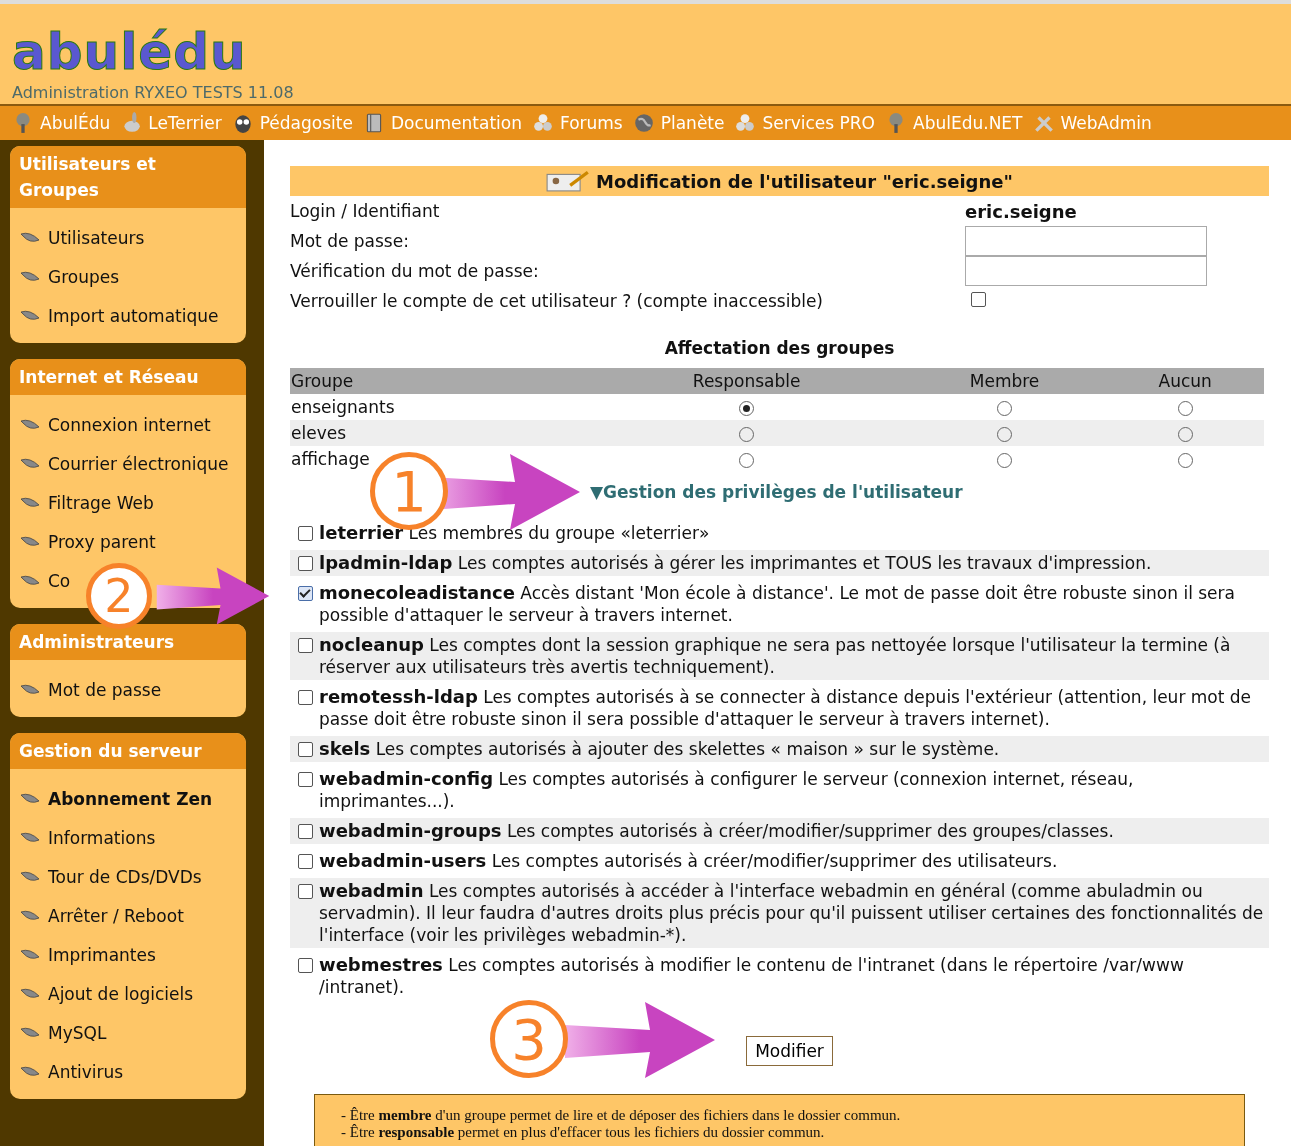  Describe the element at coordinates (91, 689) in the screenshot. I see `sidebar-item: Mot de passe` at that location.